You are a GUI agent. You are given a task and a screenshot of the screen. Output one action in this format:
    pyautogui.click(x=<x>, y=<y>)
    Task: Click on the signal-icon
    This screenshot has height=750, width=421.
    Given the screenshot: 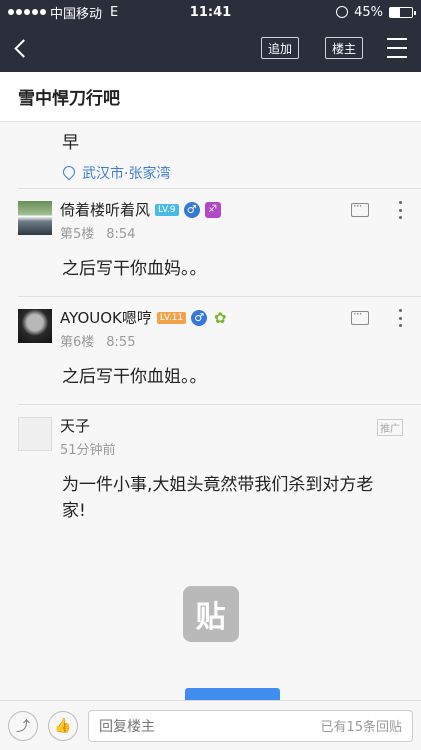 What is the action you would take?
    pyautogui.click(x=27, y=12)
    